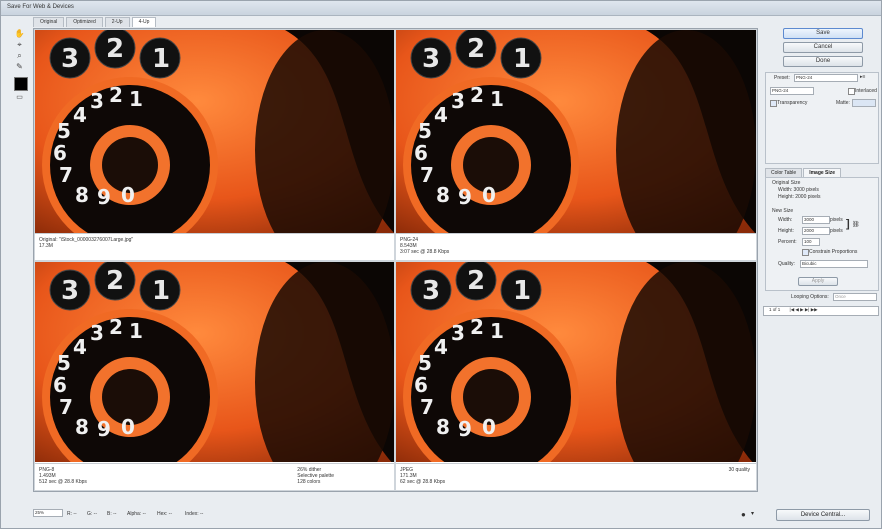  What do you see at coordinates (86, 240) in the screenshot?
I see `pane-format-label: Original: "iStock_000003276007Large.jpg"` at bounding box center [86, 240].